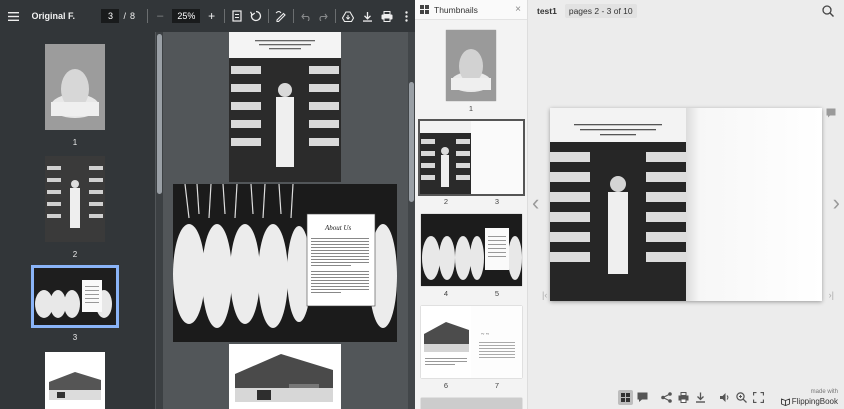  Describe the element at coordinates (407, 16) in the screenshot. I see `more-options-icon` at that location.